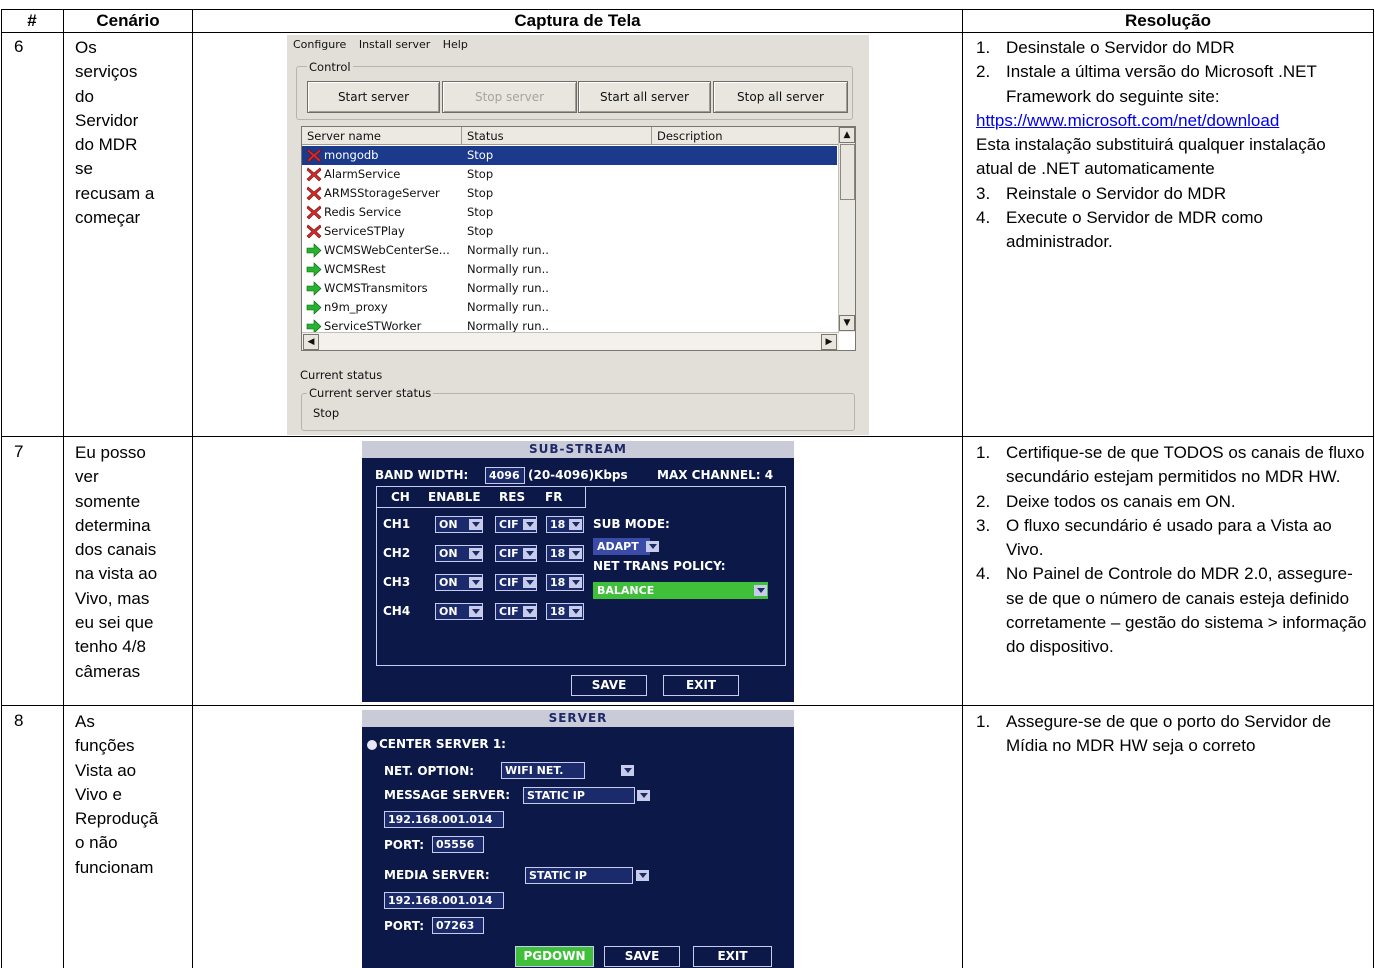 The height and width of the screenshot is (968, 1375). Describe the element at coordinates (557, 136) in the screenshot. I see `column-status: Status` at that location.